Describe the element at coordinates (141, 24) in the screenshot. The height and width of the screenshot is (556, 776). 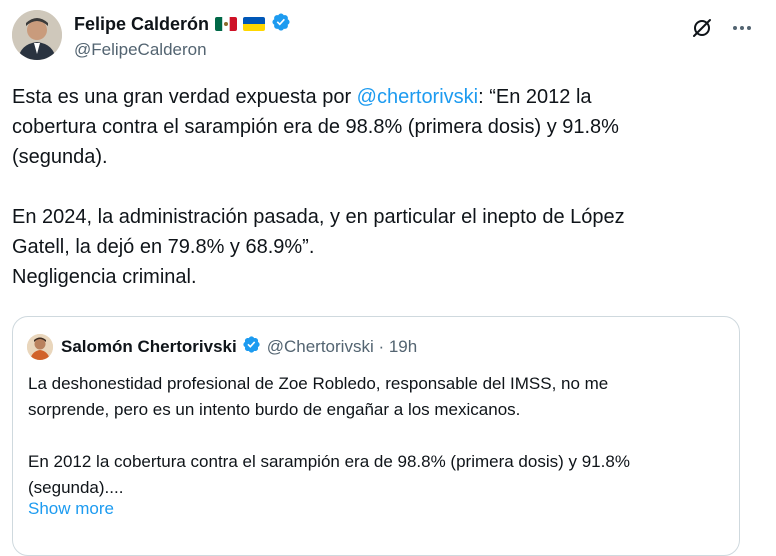
I see `author-display-name: Felipe Calderón` at that location.